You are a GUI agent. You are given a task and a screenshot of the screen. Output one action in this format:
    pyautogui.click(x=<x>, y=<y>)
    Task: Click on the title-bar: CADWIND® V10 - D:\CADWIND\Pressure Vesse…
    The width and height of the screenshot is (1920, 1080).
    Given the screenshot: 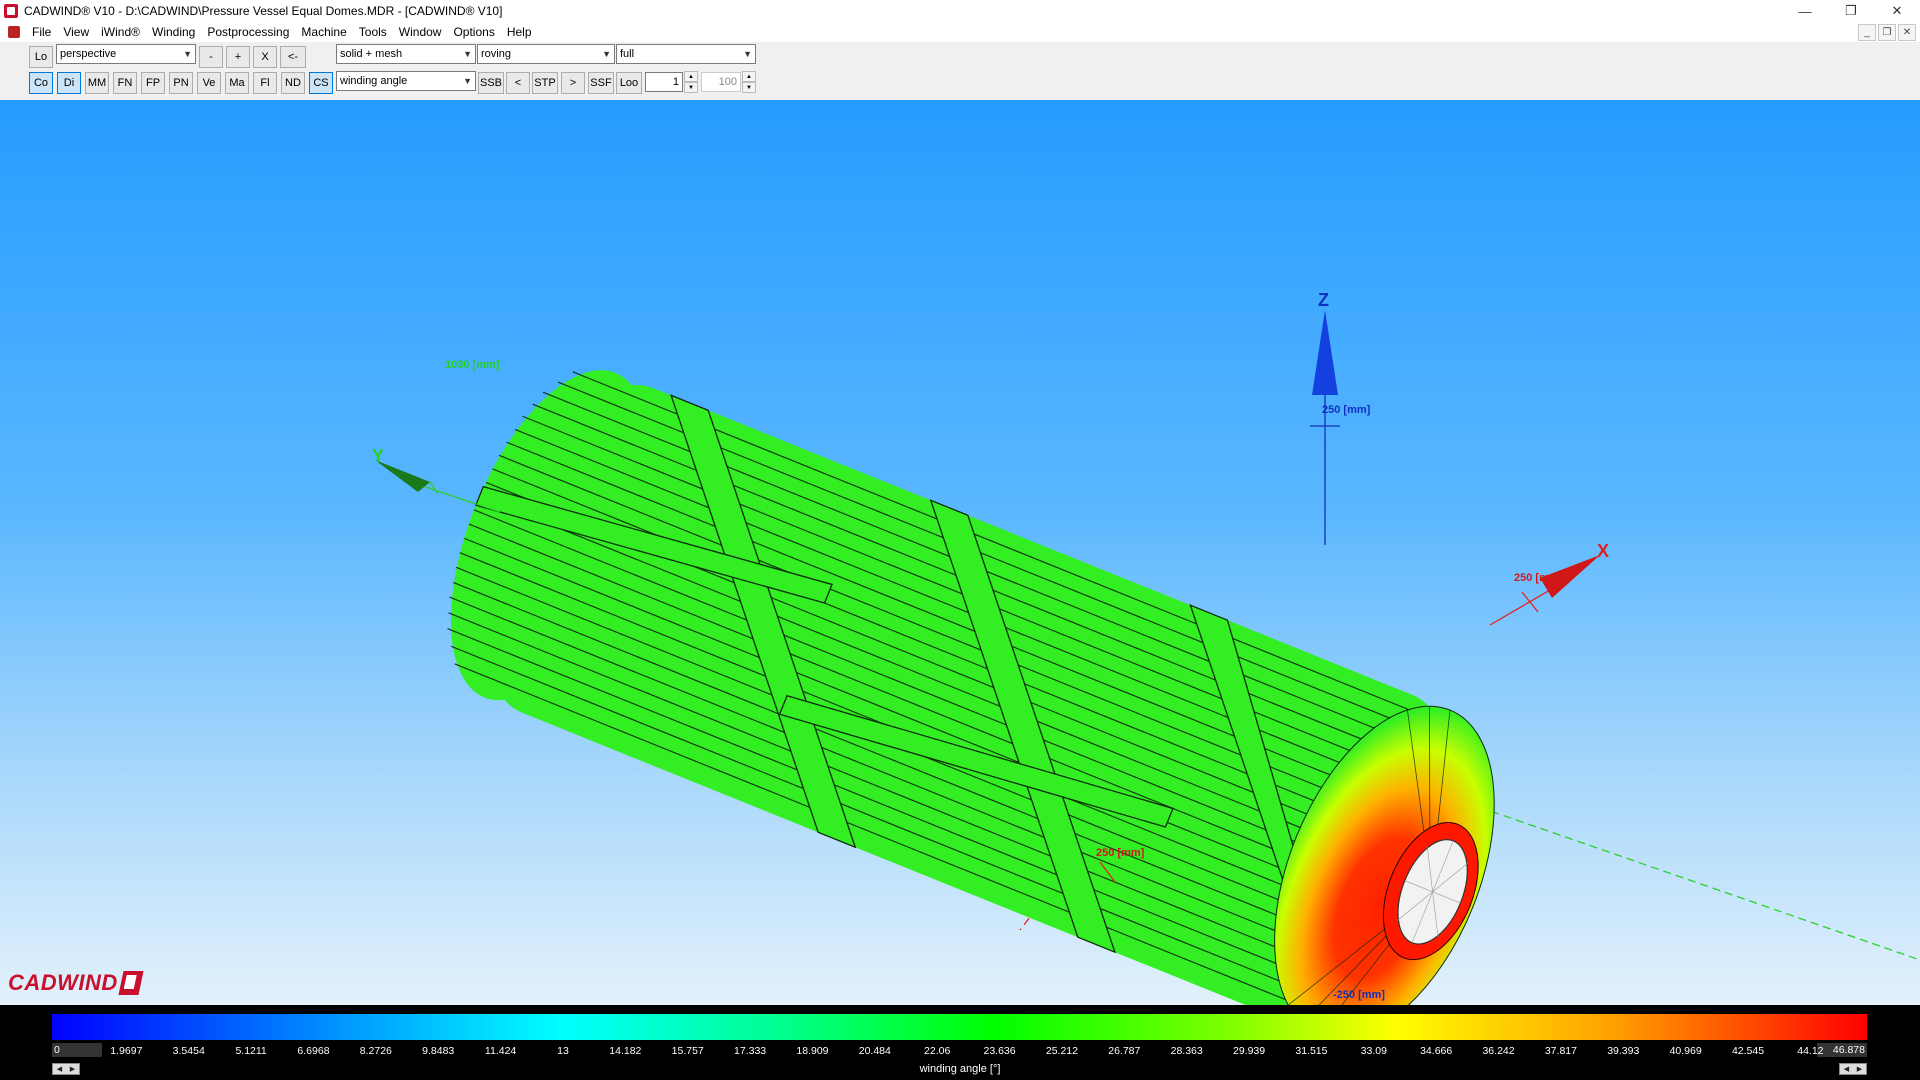 What is the action you would take?
    pyautogui.click(x=960, y=11)
    